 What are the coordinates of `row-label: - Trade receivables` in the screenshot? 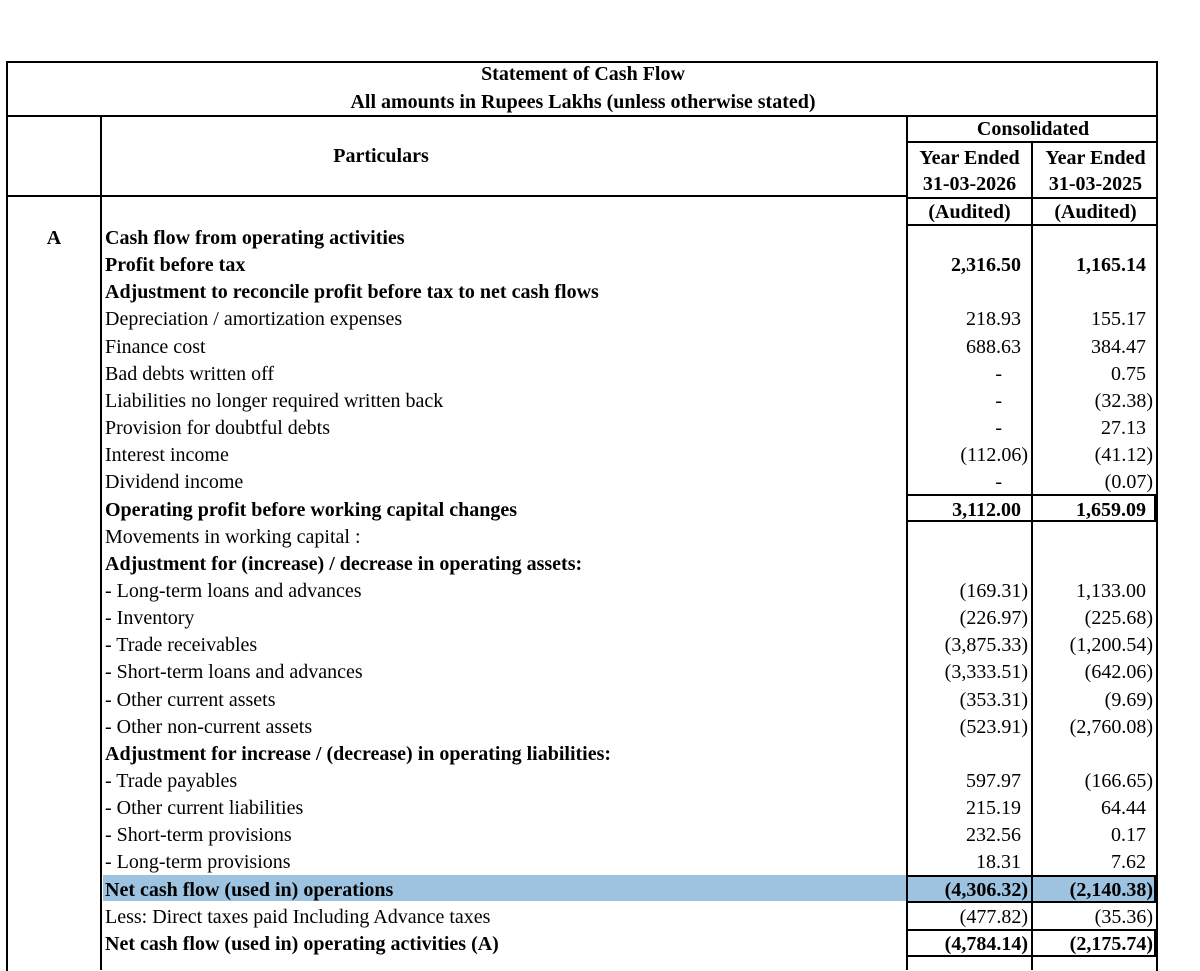 It's located at (181, 645).